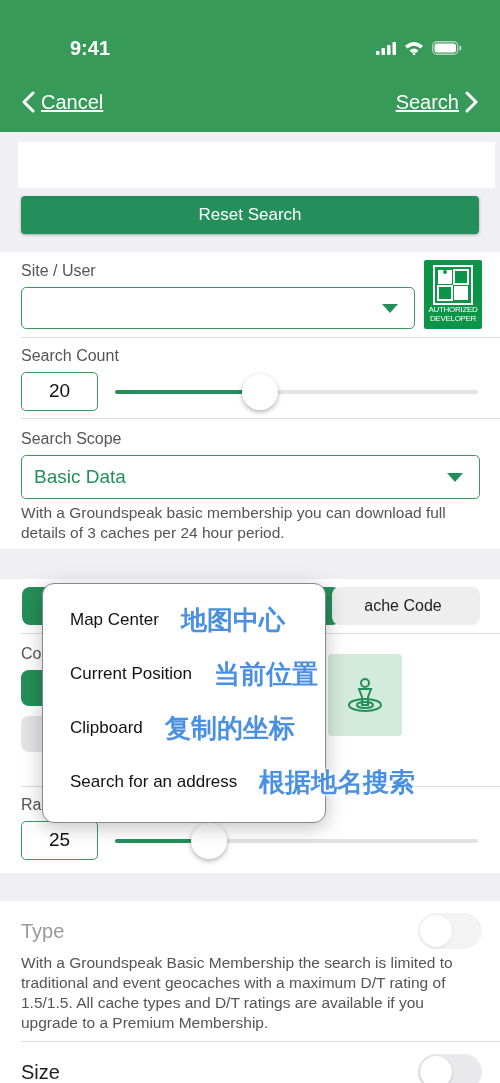 This screenshot has width=500, height=1083. What do you see at coordinates (72, 439) in the screenshot?
I see `field-label: Search Scope` at bounding box center [72, 439].